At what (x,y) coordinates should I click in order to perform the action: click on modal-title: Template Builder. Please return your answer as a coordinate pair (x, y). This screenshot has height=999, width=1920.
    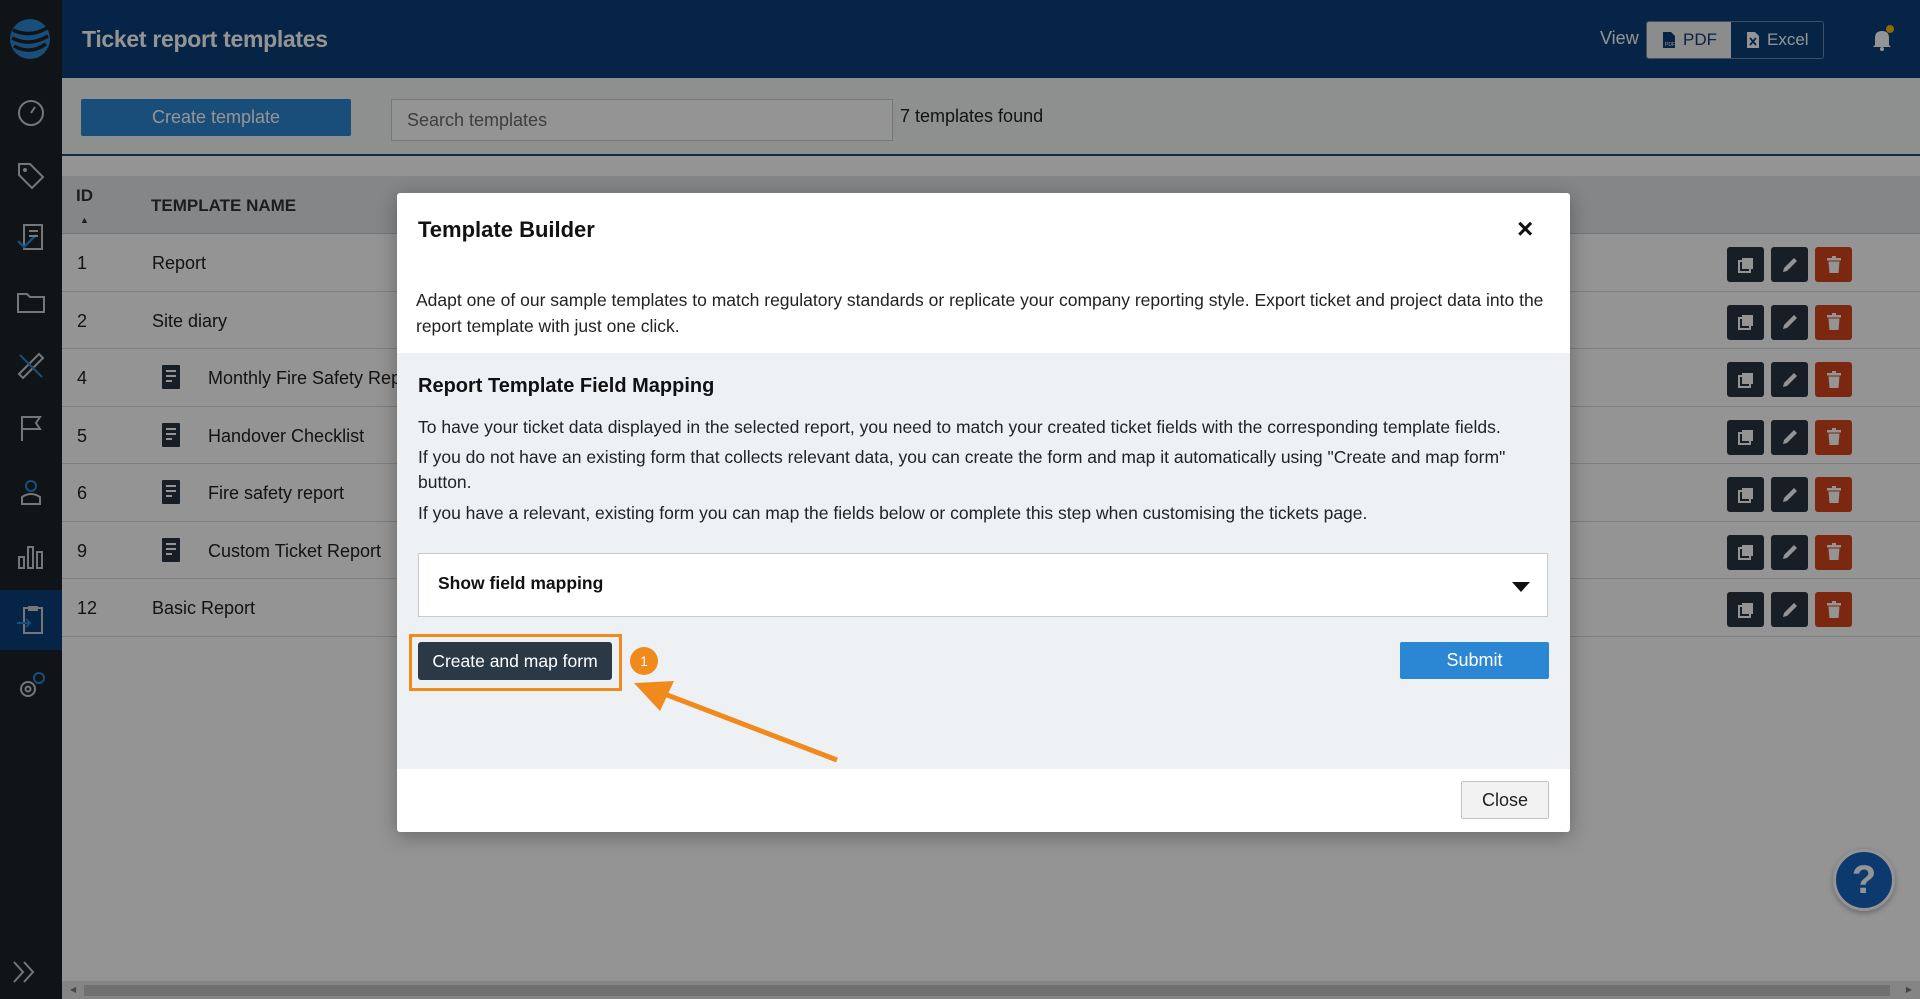
    Looking at the image, I should click on (506, 229).